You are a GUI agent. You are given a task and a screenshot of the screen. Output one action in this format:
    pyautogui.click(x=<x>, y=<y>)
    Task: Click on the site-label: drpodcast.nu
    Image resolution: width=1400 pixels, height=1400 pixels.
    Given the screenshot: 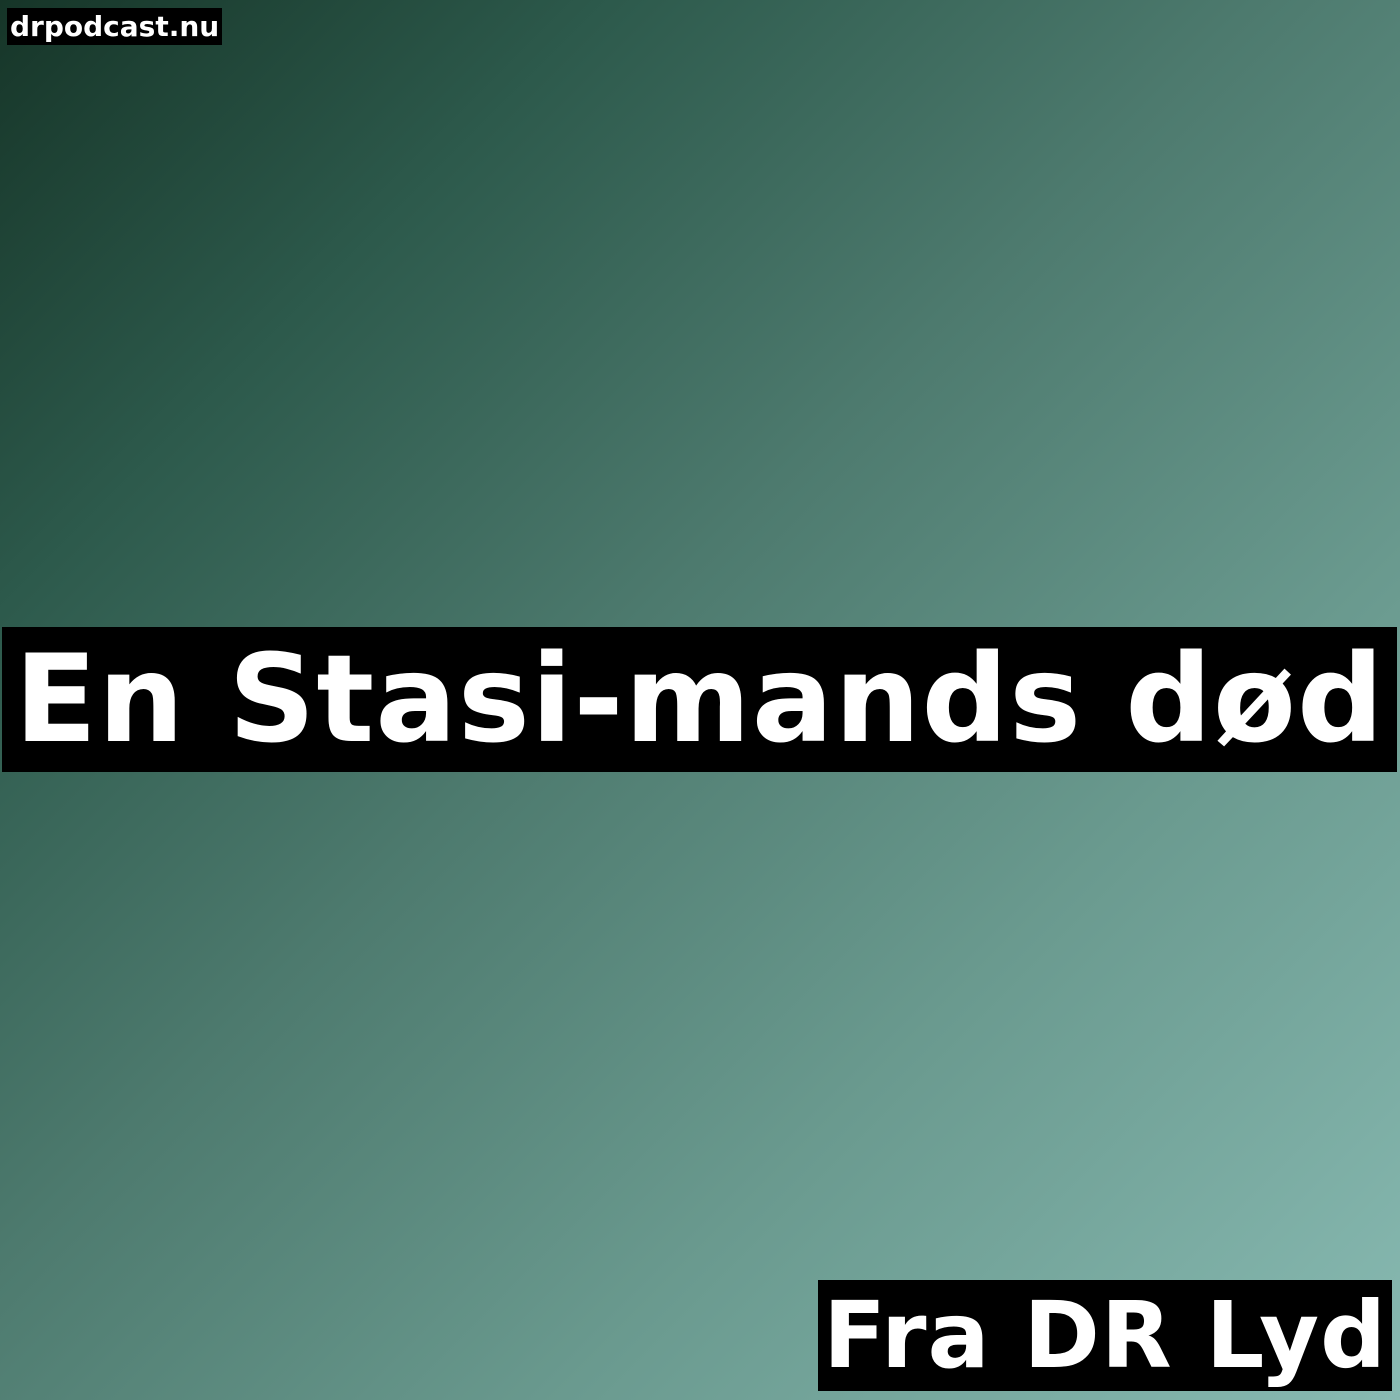 What is the action you would take?
    pyautogui.click(x=115, y=26)
    